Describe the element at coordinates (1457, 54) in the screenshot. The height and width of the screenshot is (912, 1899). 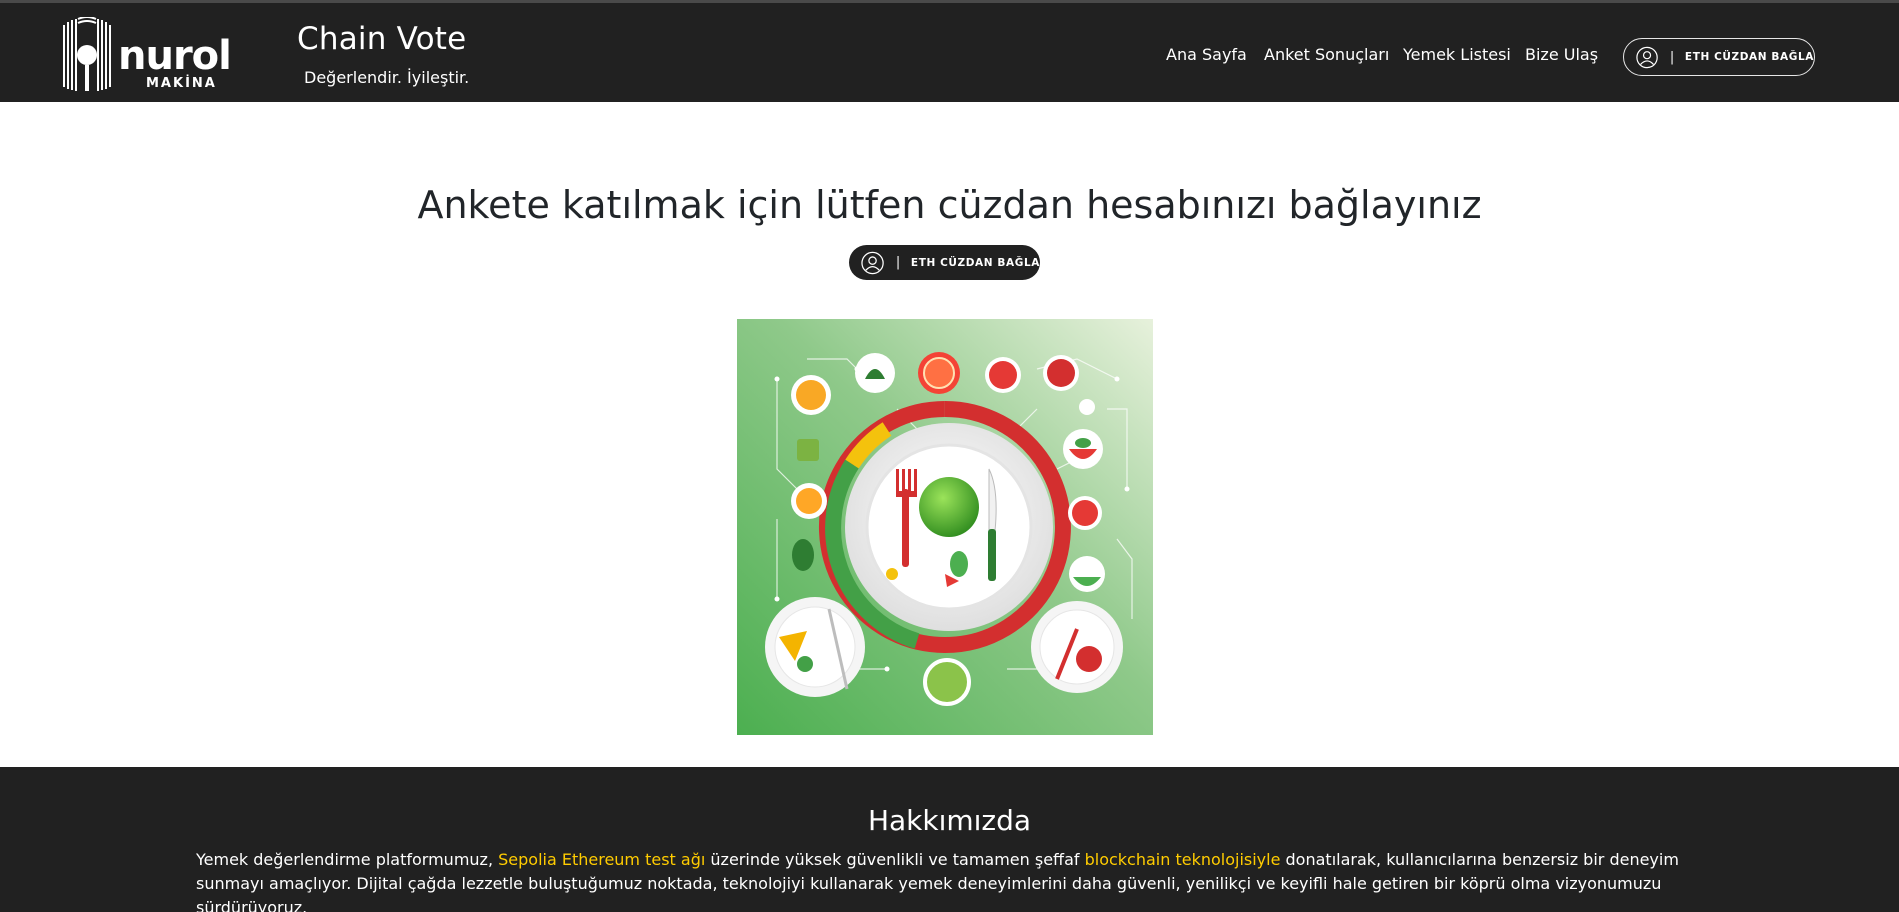
I see `nav-yemek-listesi: Yemek Listesi` at that location.